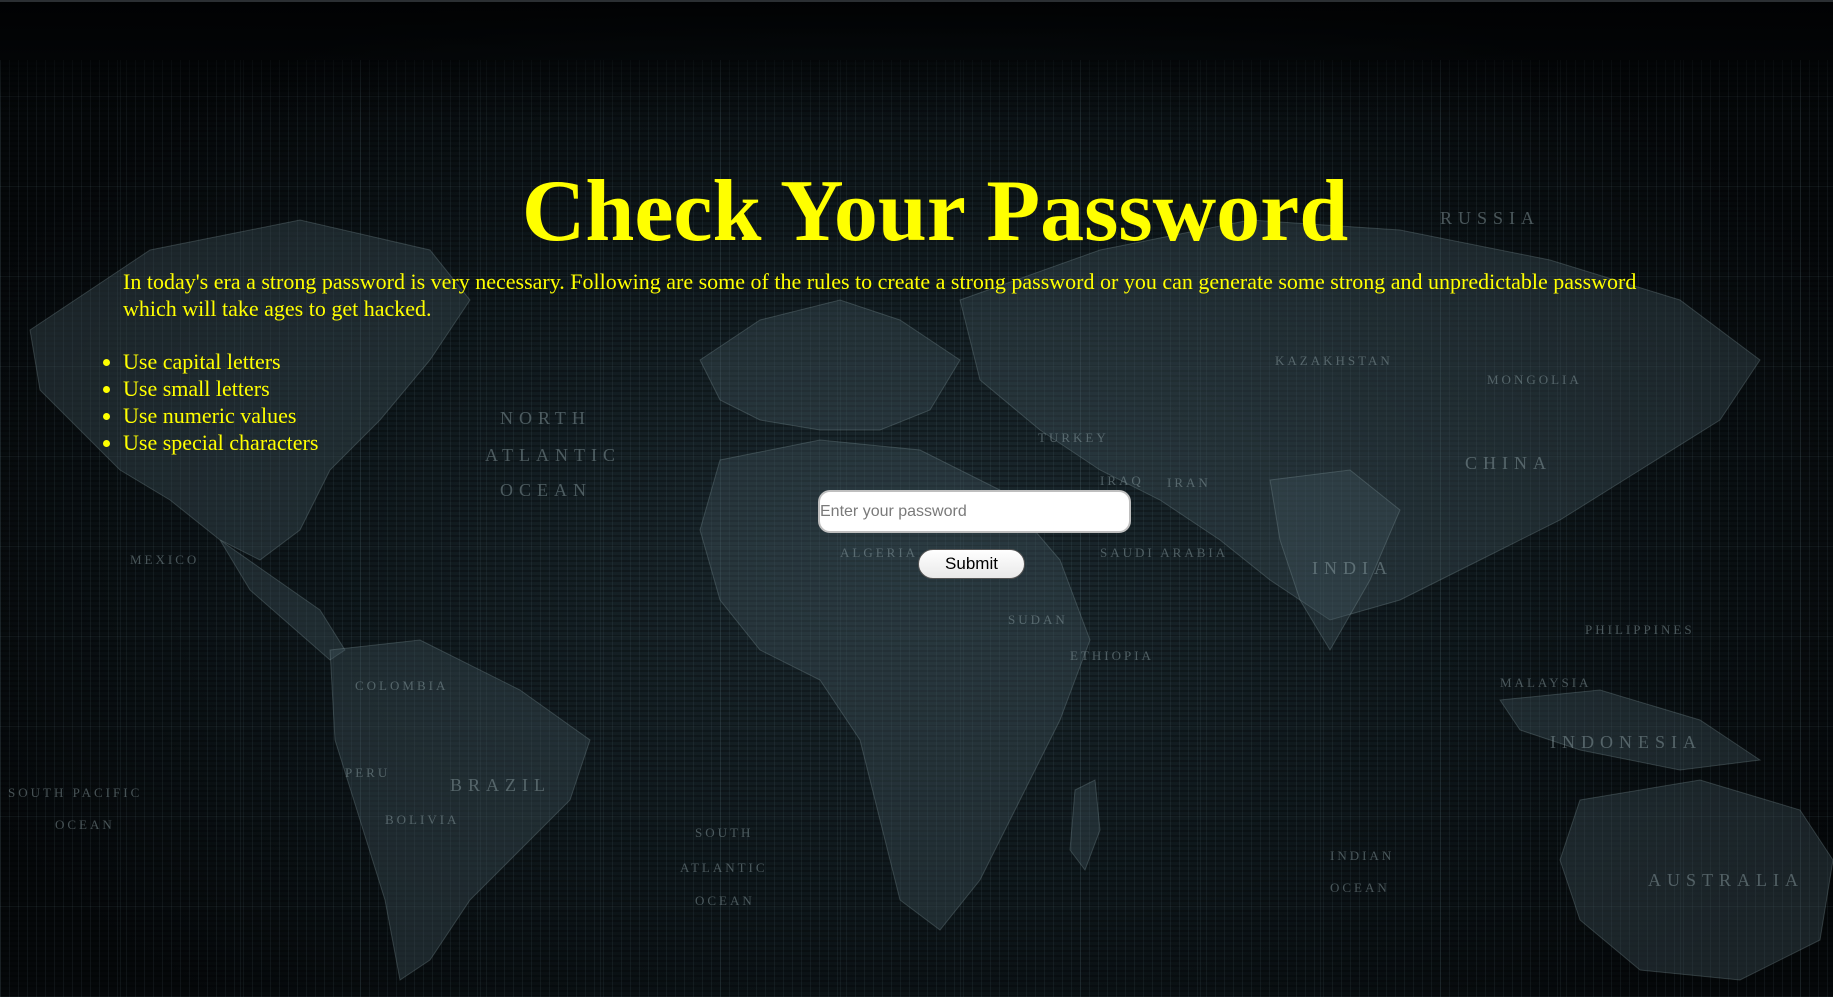 The image size is (1833, 997). Describe the element at coordinates (422, 819) in the screenshot. I see `map-label-bolivia: BOLIVIA` at that location.